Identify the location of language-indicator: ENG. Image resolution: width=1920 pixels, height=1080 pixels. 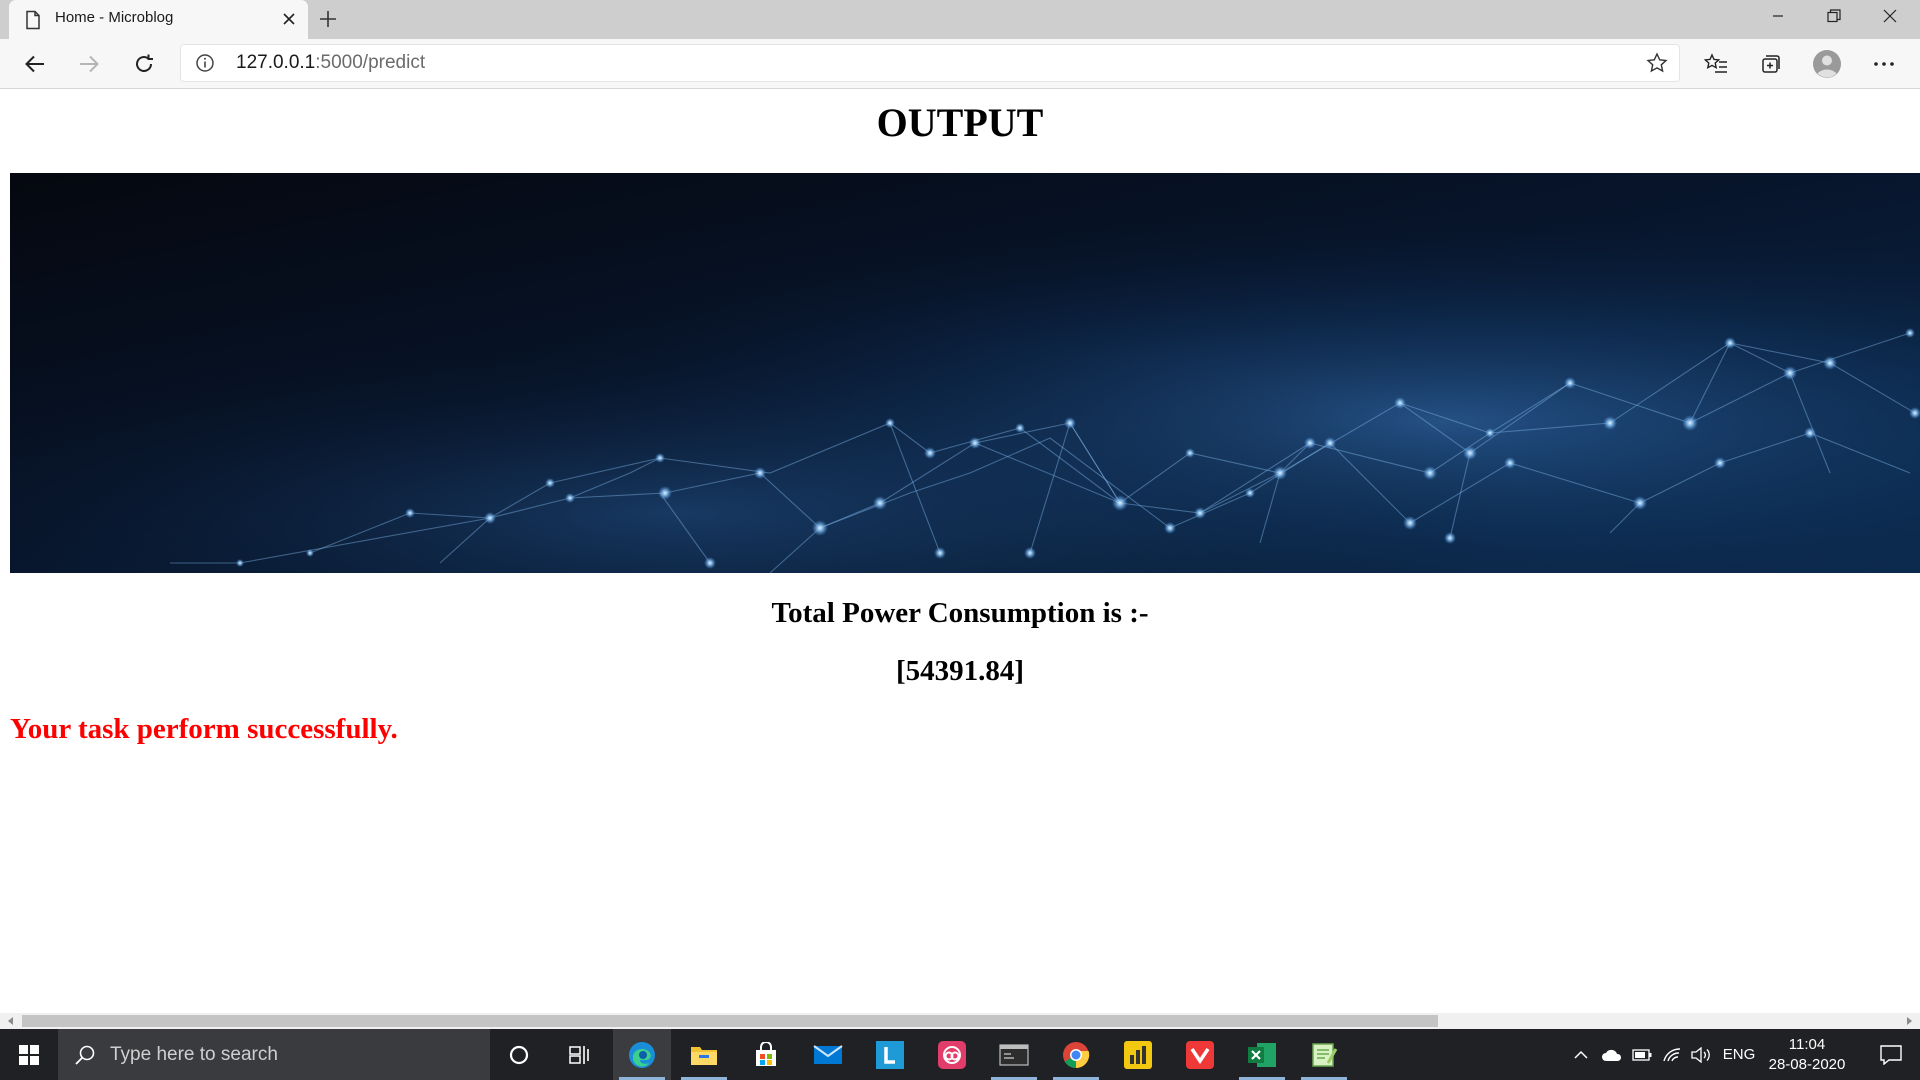
(1739, 1054).